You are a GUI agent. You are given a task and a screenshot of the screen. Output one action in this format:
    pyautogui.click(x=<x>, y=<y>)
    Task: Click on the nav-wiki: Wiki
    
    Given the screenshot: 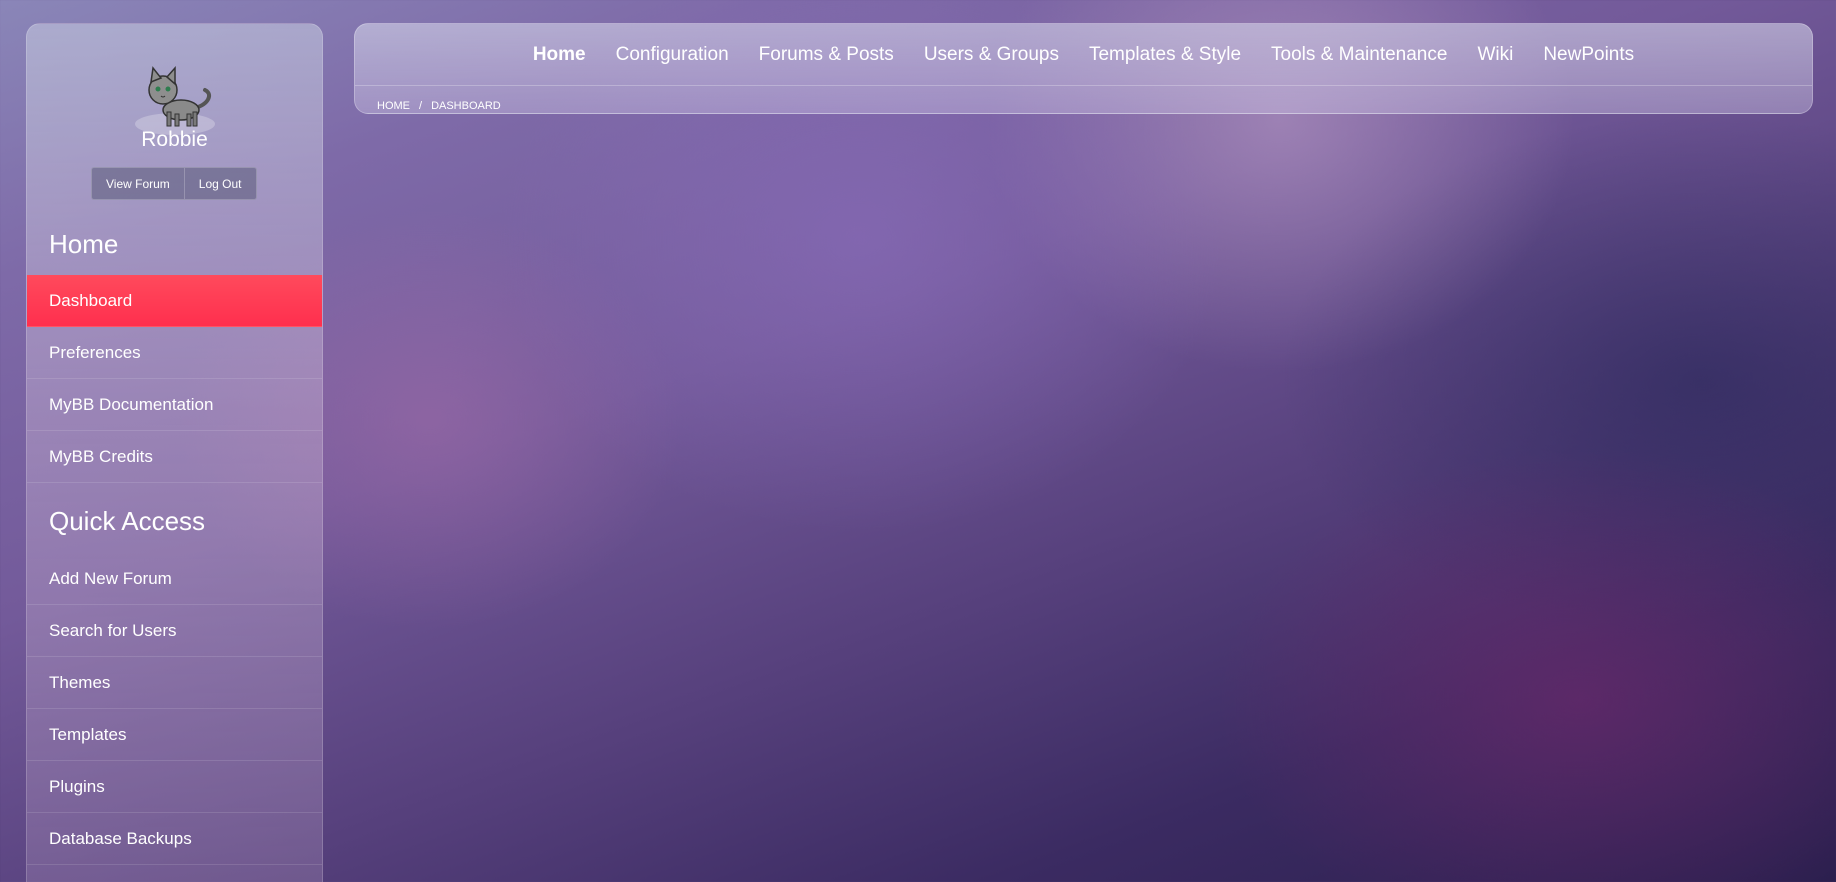 What is the action you would take?
    pyautogui.click(x=1495, y=55)
    